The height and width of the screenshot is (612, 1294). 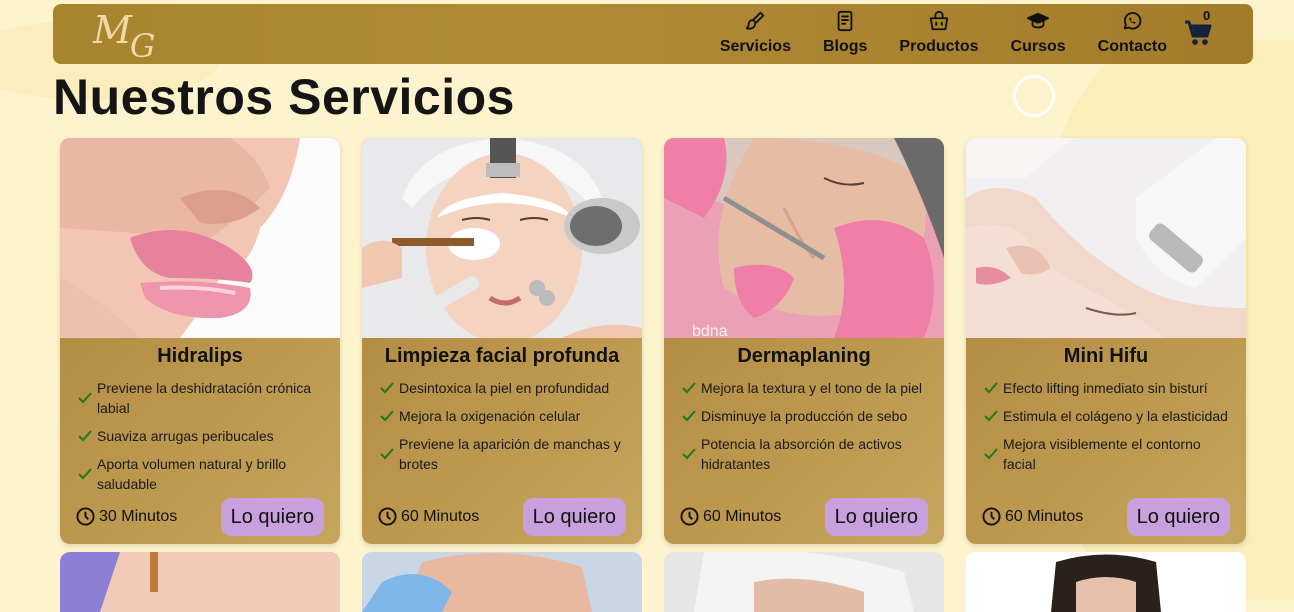 I want to click on svg-text: bdna, so click(x=710, y=330).